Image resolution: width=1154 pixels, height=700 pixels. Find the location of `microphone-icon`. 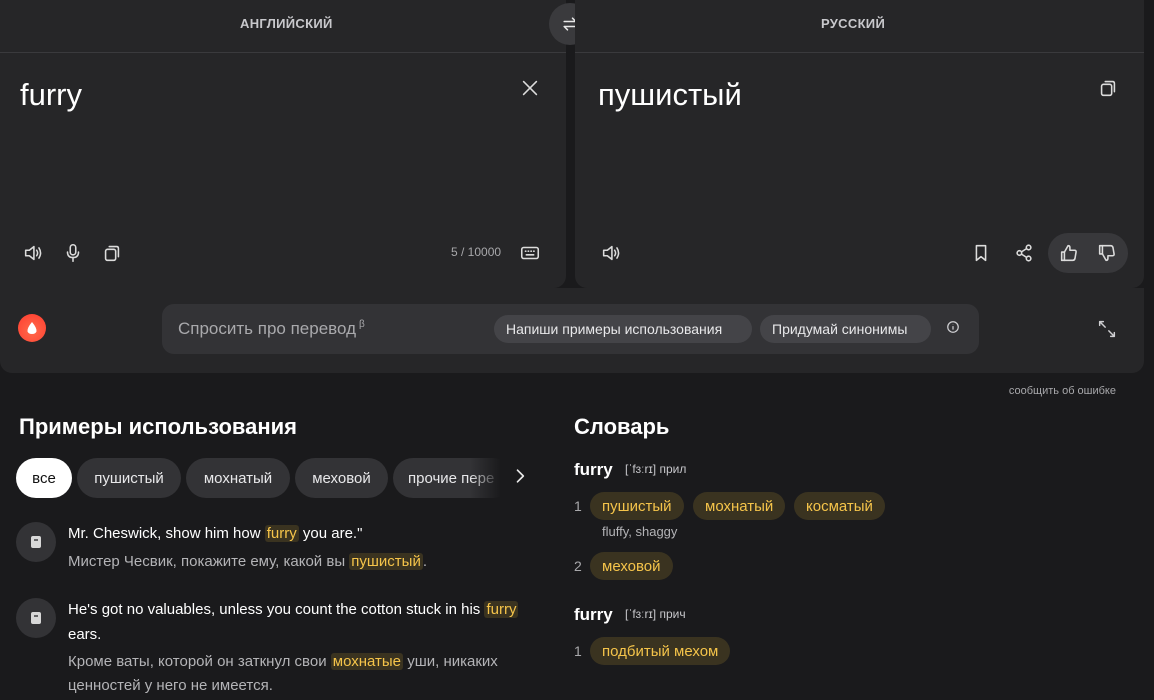

microphone-icon is located at coordinates (73, 253).